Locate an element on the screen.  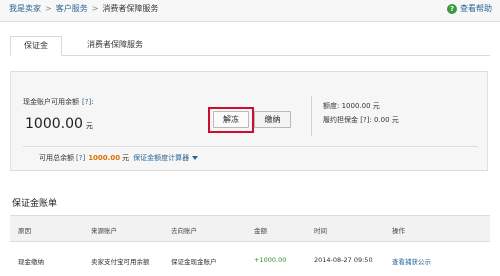
col-header-reason: 原因 is located at coordinates (24, 231).